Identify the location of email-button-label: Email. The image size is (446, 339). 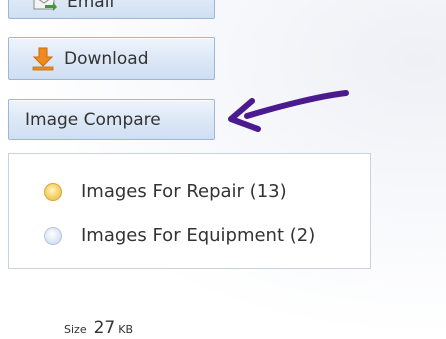
(91, 6).